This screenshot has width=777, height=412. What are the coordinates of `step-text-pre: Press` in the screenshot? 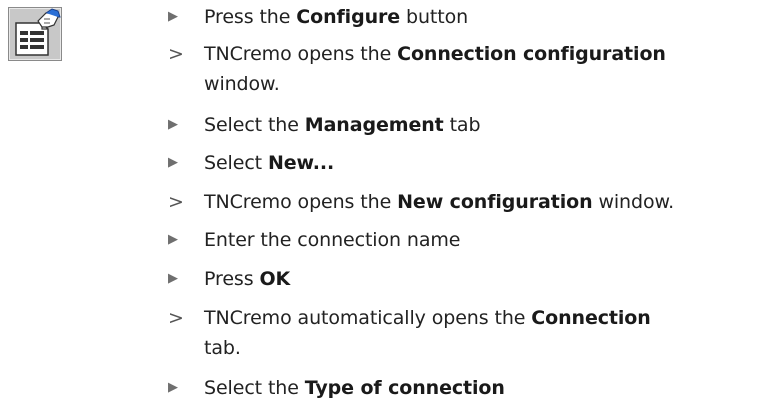 It's located at (232, 279).